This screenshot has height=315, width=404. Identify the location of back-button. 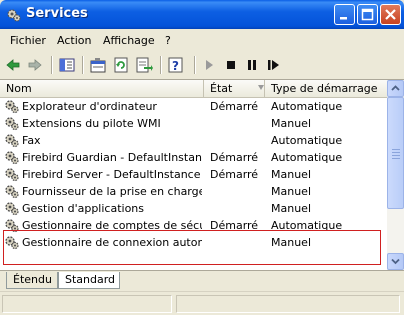
(13, 65).